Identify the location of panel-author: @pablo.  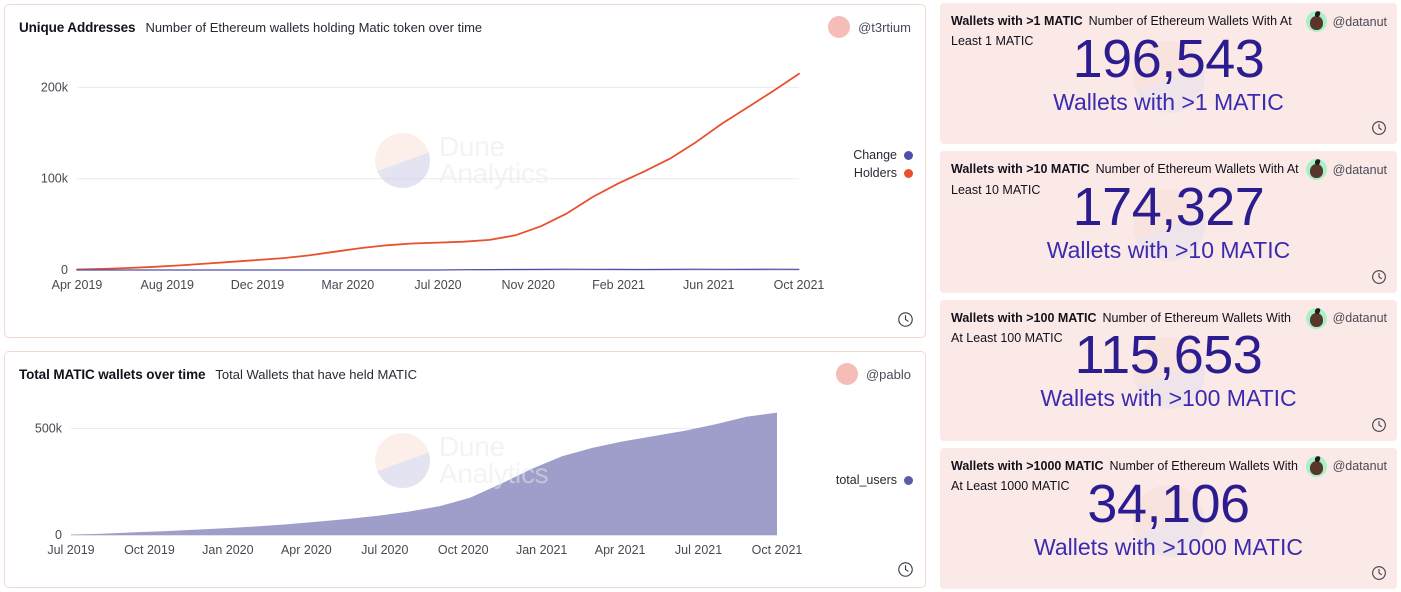
(873, 374).